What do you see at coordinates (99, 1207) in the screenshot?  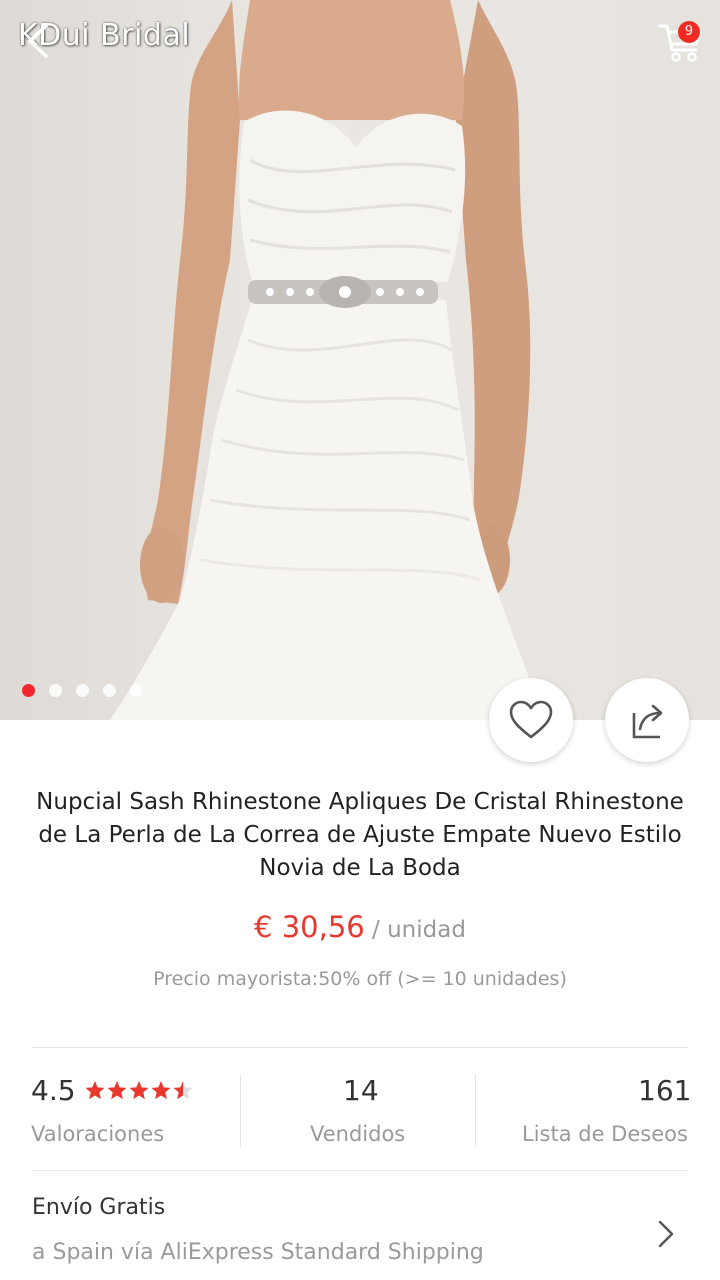 I see `shipping-title: Envío Gratis` at bounding box center [99, 1207].